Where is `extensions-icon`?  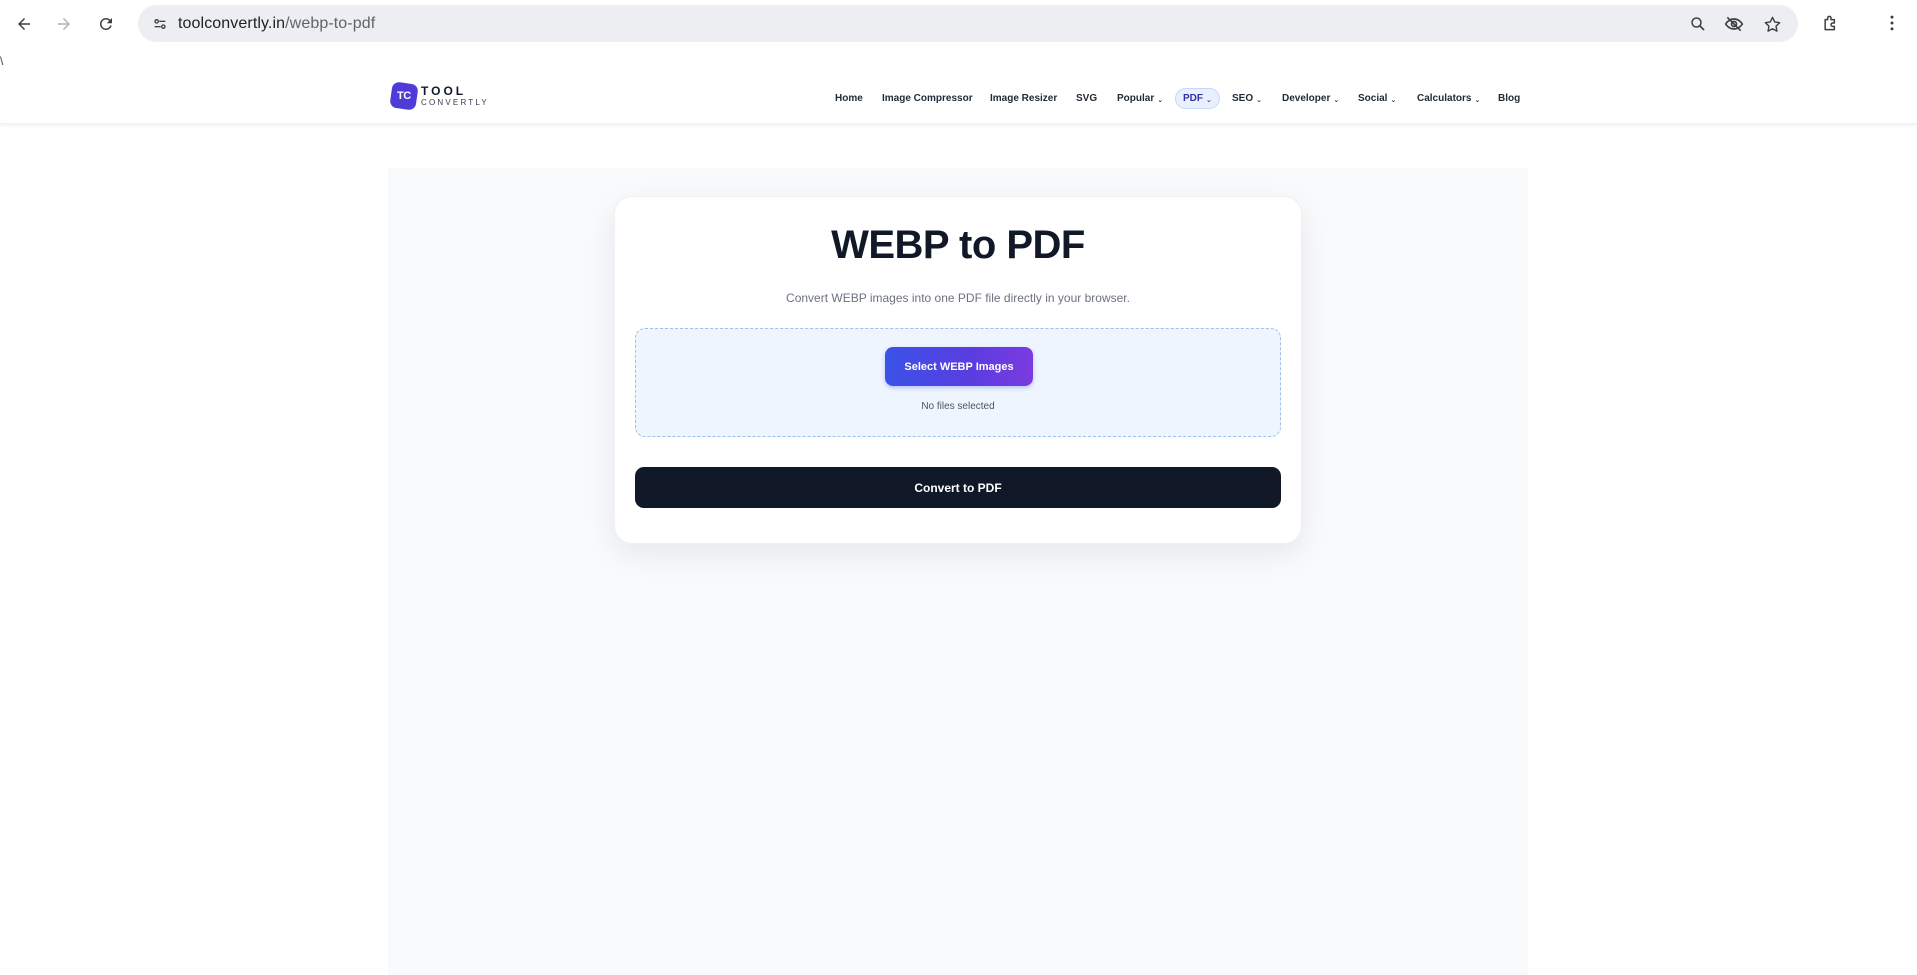 extensions-icon is located at coordinates (1831, 23).